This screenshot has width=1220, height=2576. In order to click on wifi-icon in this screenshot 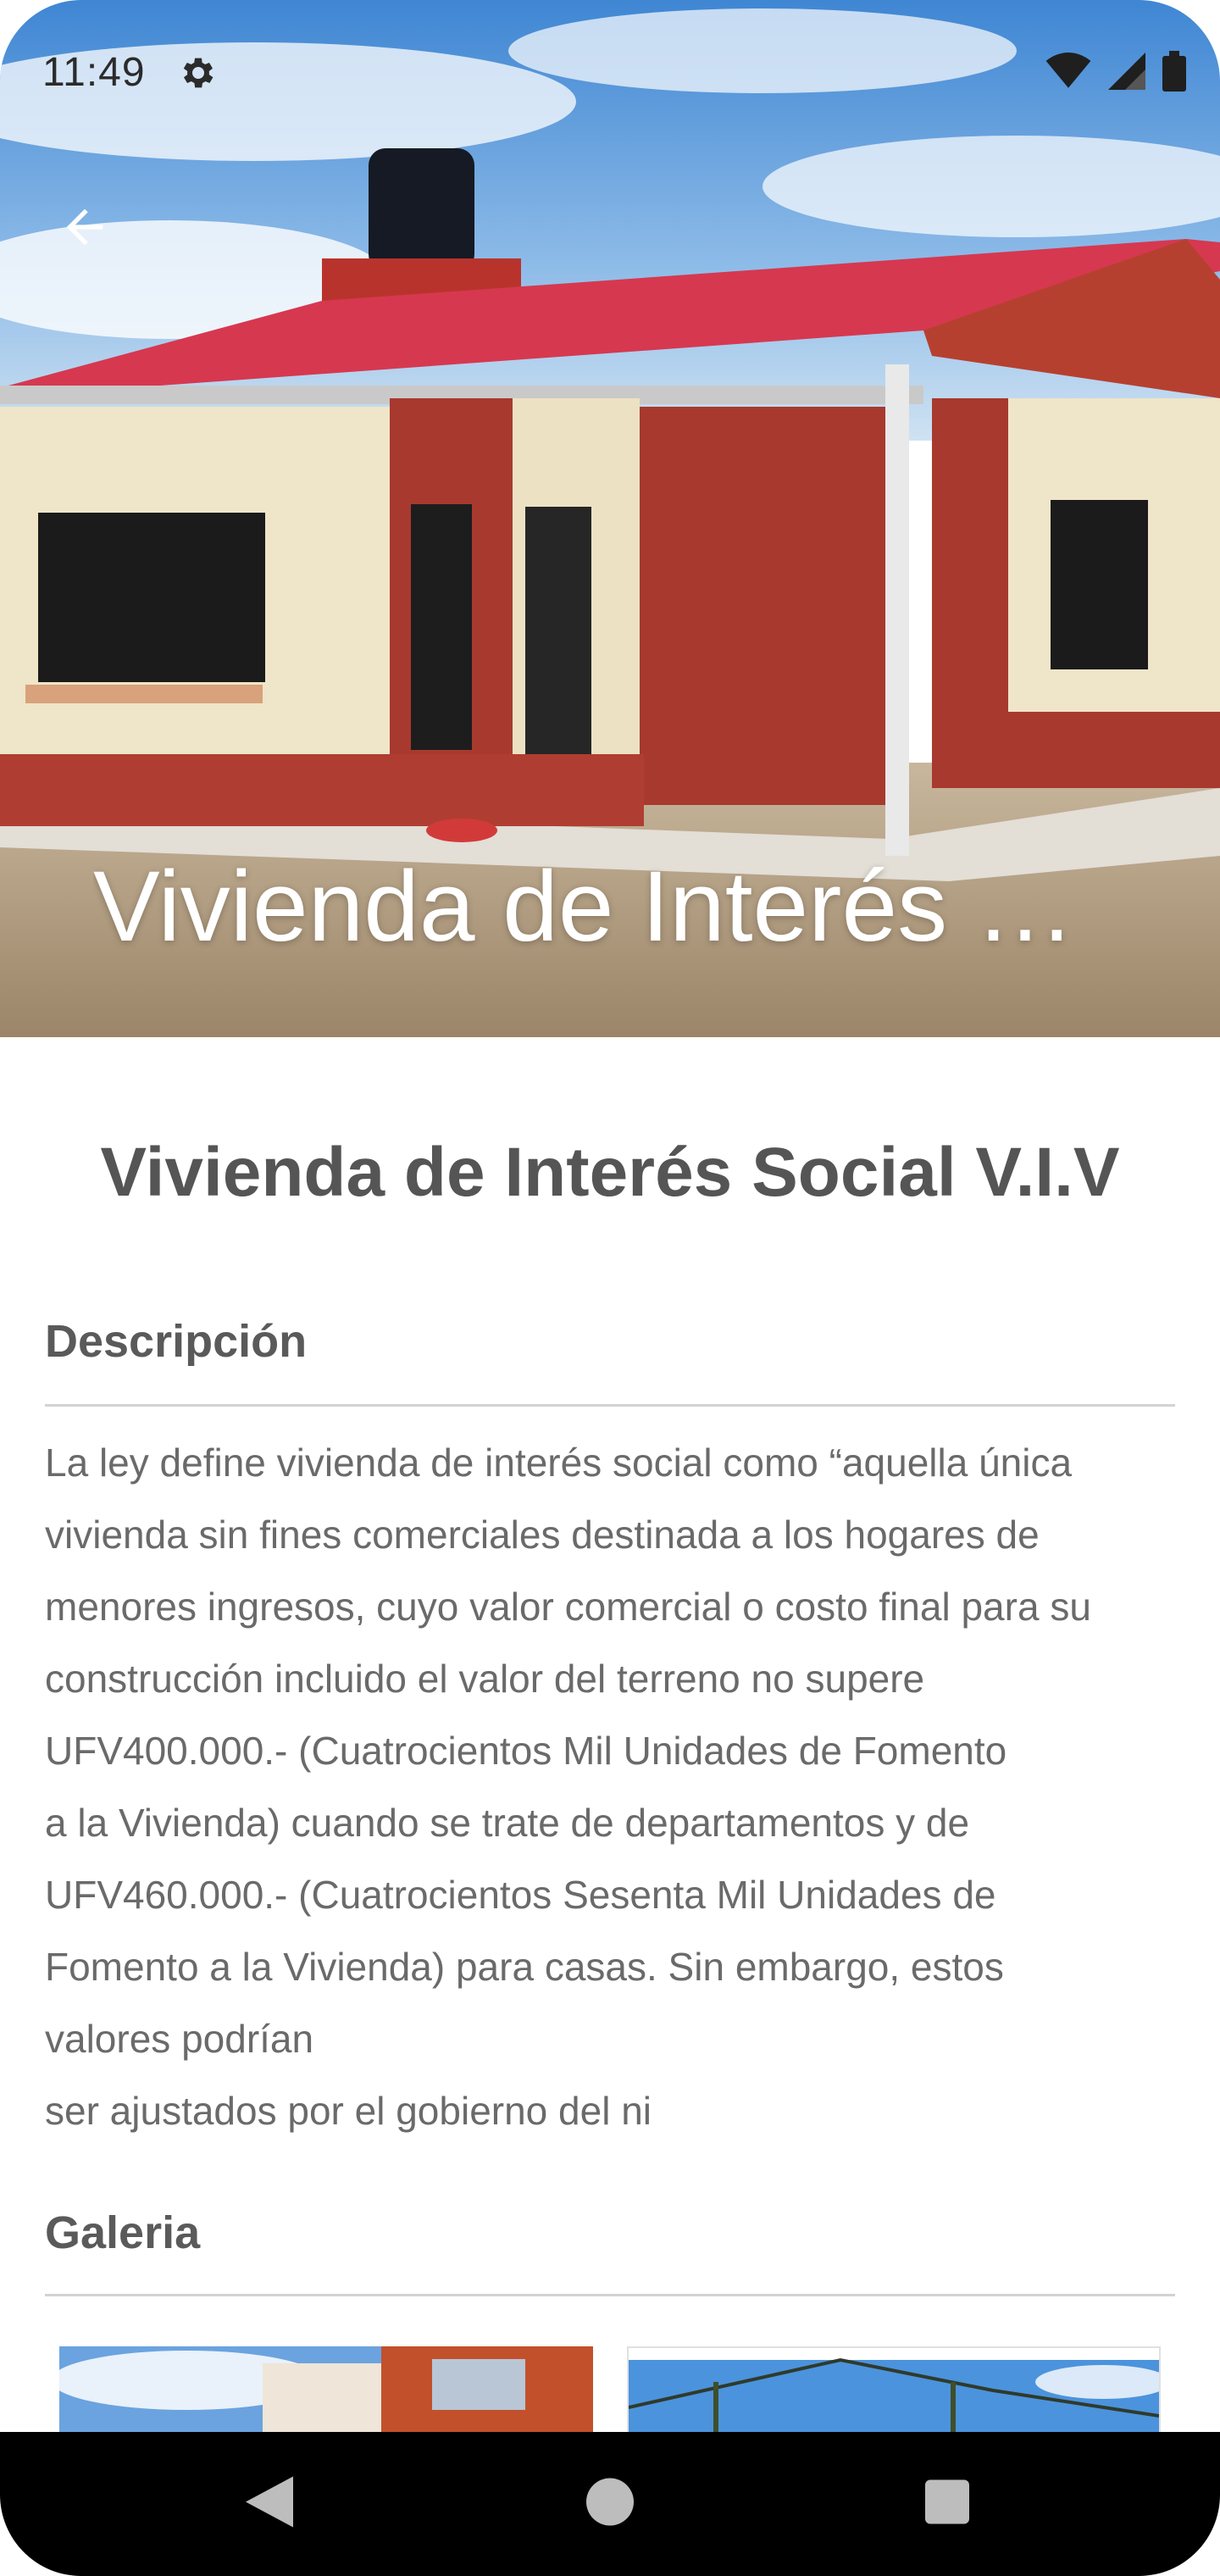, I will do `click(1068, 73)`.